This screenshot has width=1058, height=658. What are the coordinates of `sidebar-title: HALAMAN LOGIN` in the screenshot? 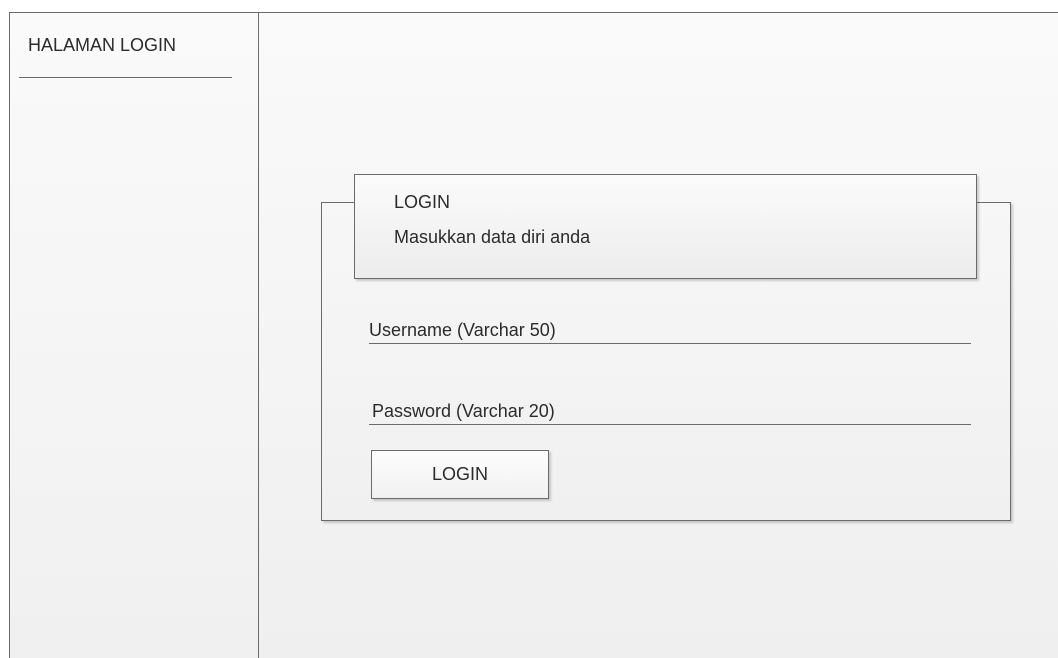 It's located at (102, 45).